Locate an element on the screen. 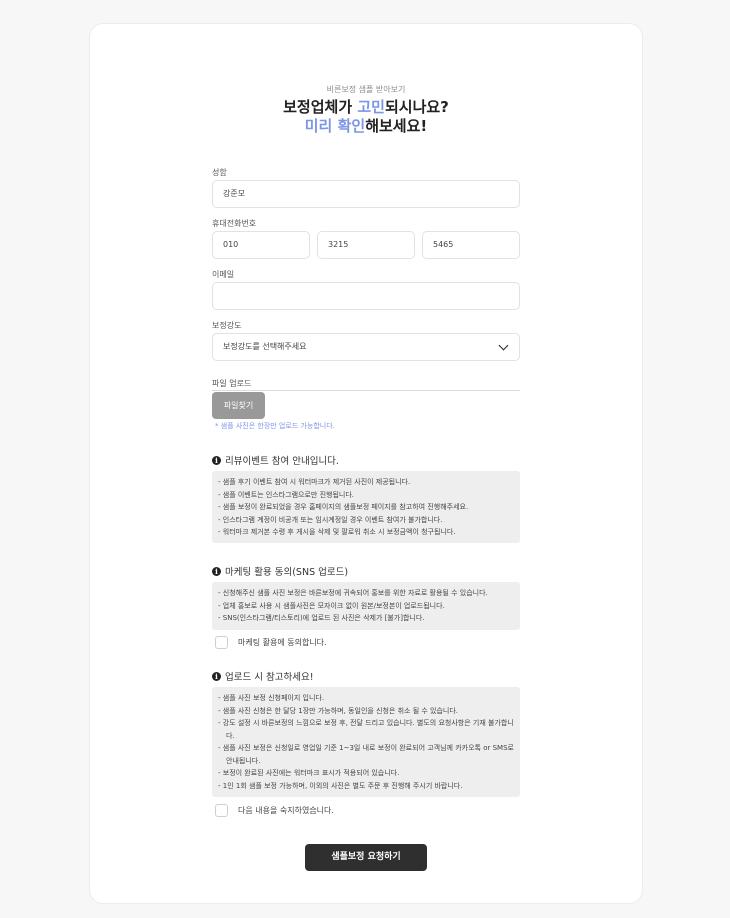  marketing-consent-row: 마케팅 활용에 동의합니다. is located at coordinates (271, 642).